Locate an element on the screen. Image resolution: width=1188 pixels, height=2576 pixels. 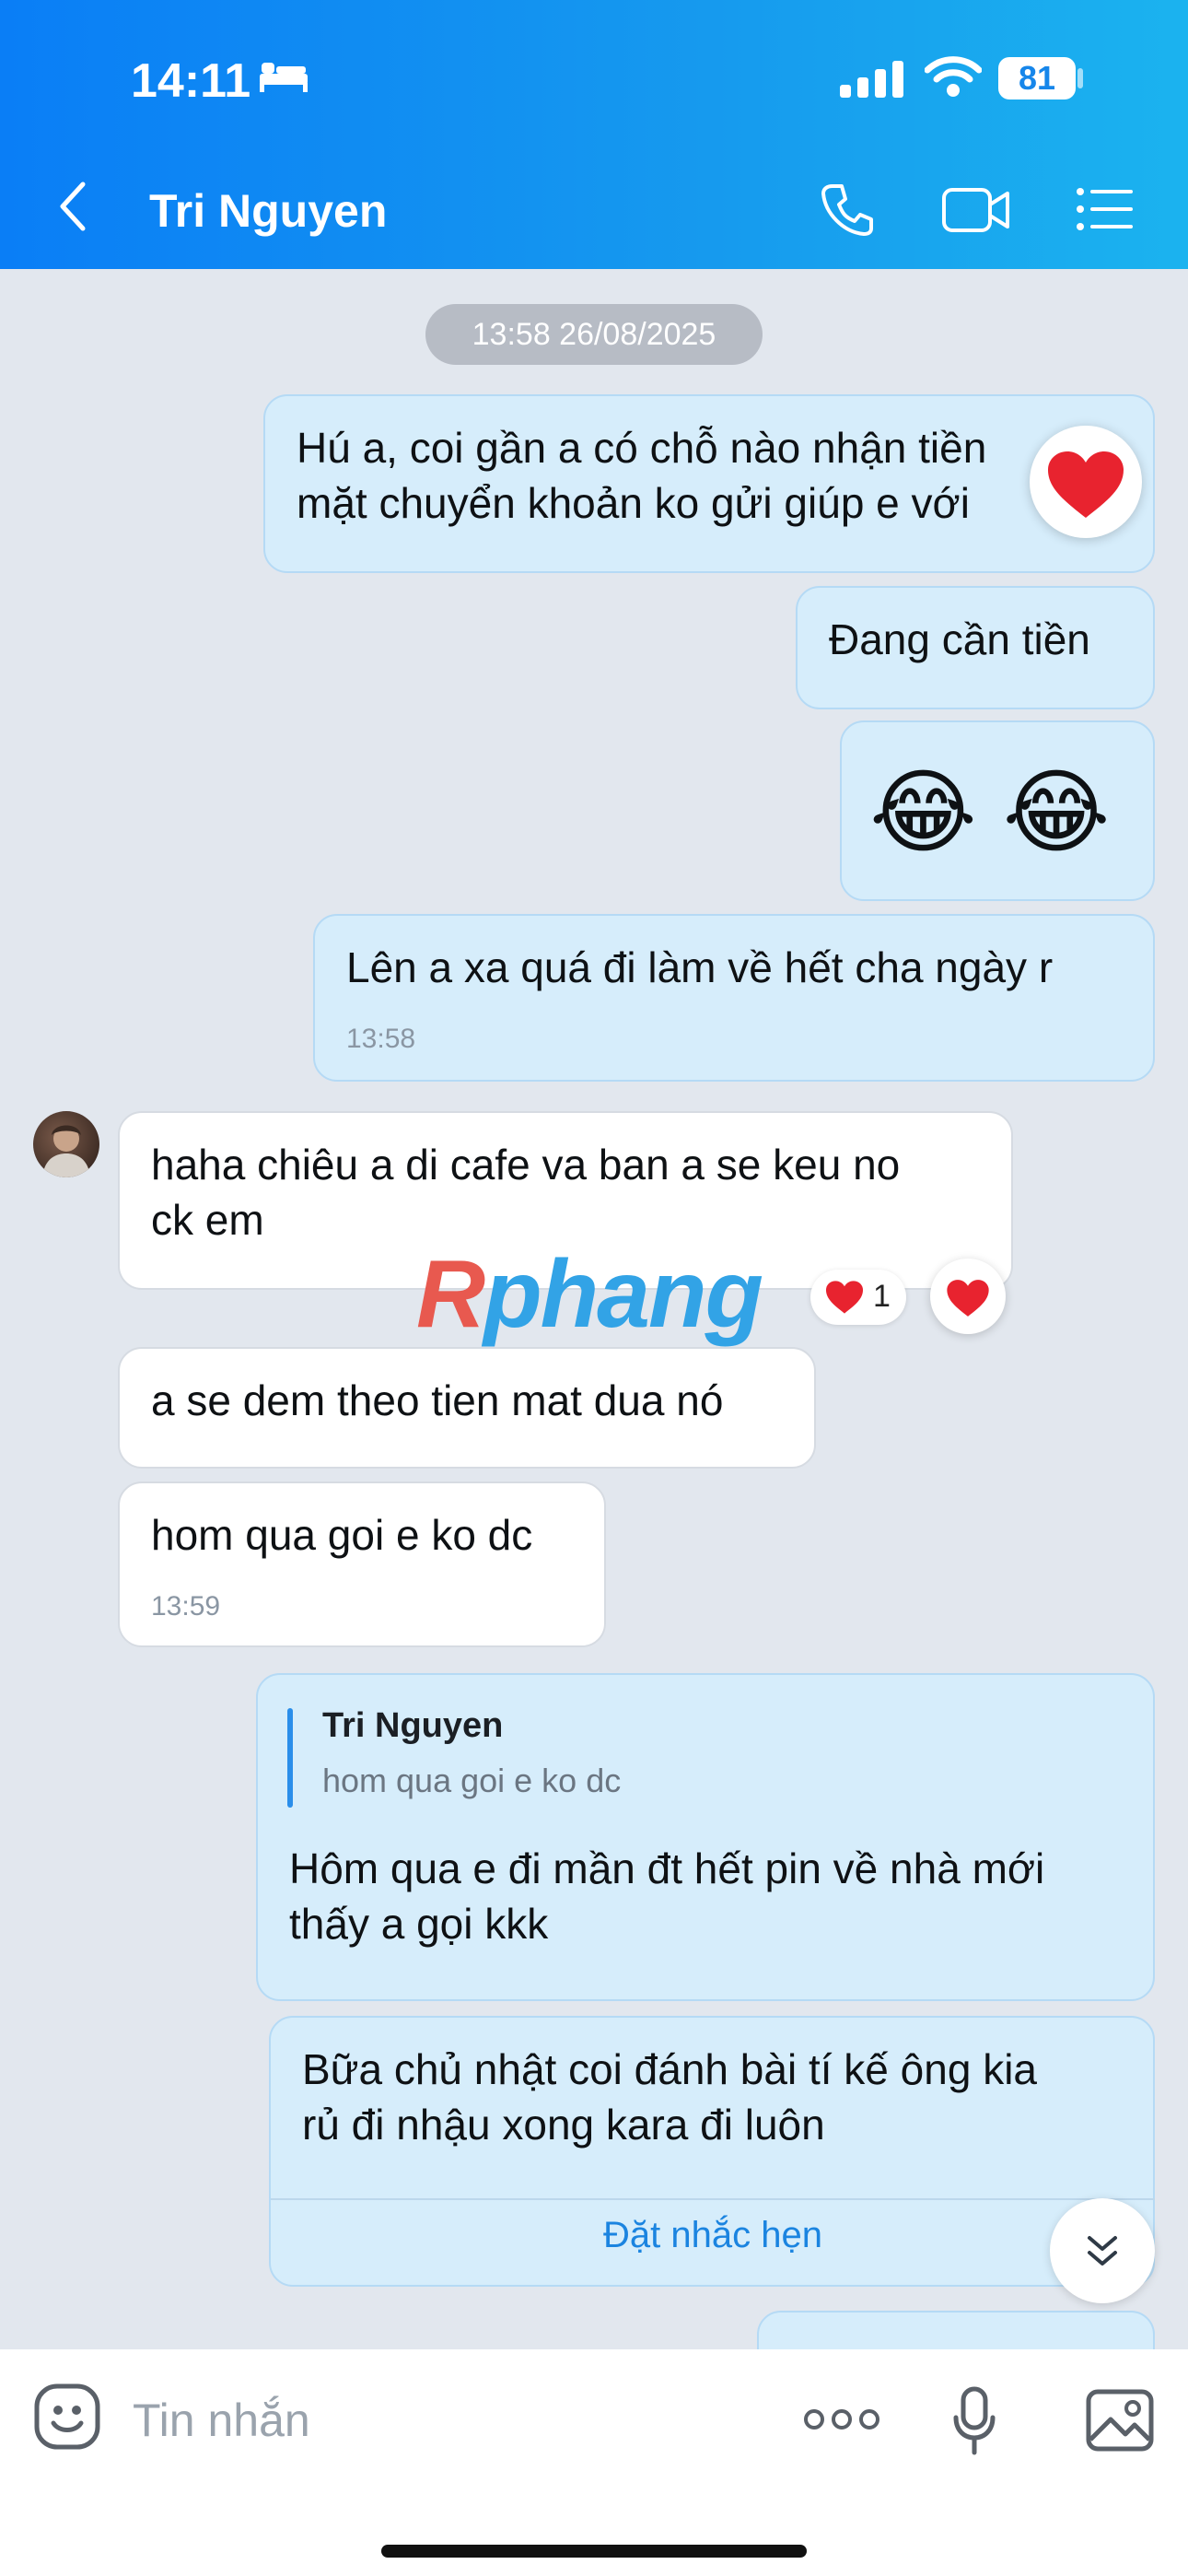
message-text: Đang cần tiền is located at coordinates (959, 639).